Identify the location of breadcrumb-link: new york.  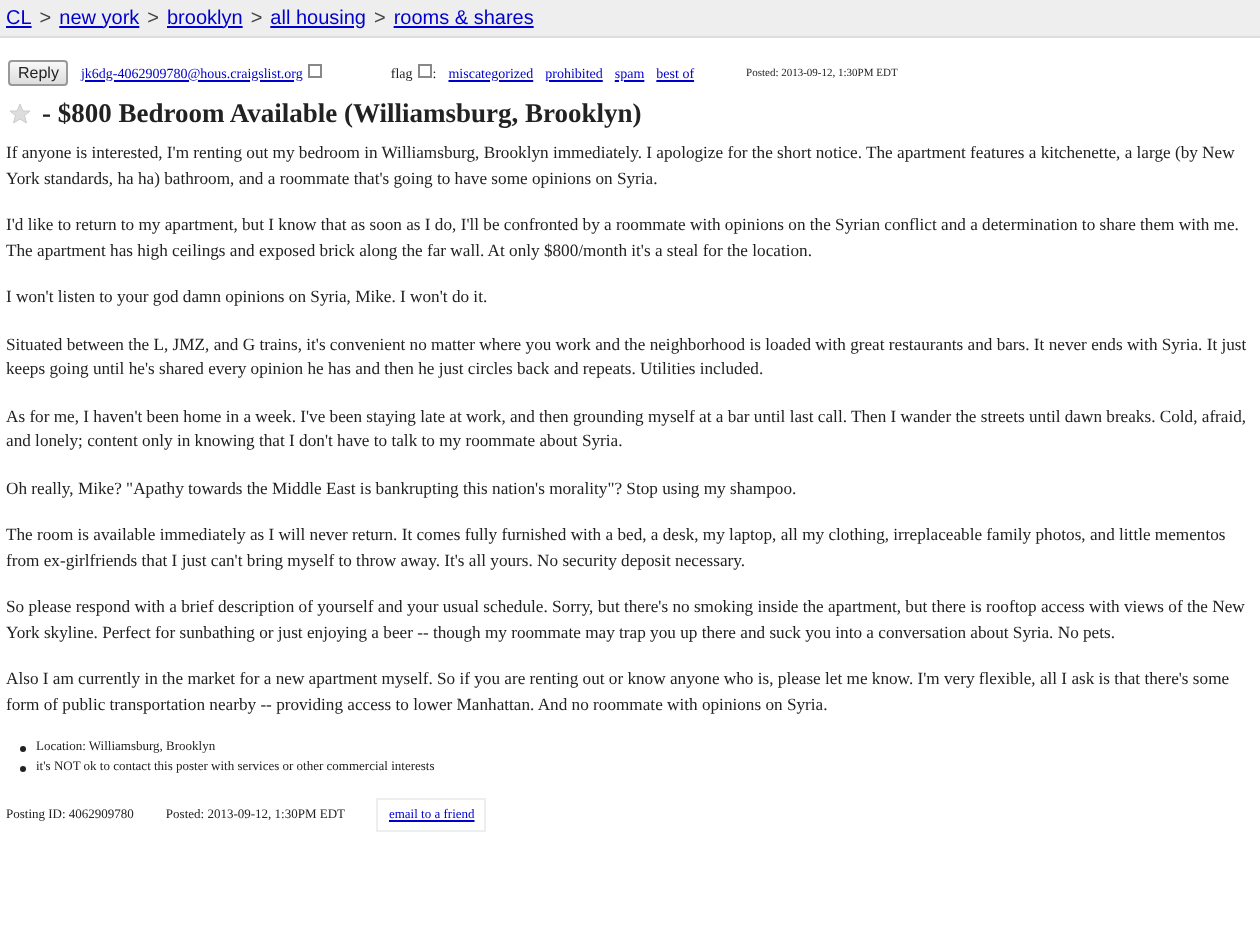
(99, 18).